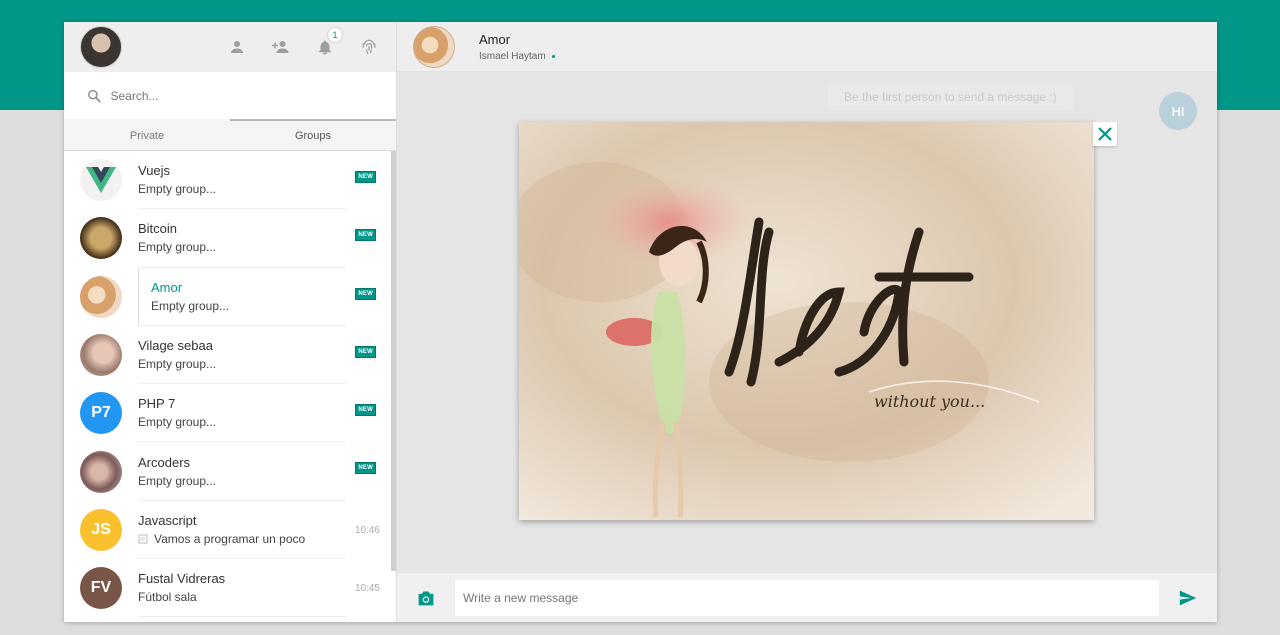 This screenshot has height=635, width=1280. I want to click on notification-badge: 1, so click(335, 35).